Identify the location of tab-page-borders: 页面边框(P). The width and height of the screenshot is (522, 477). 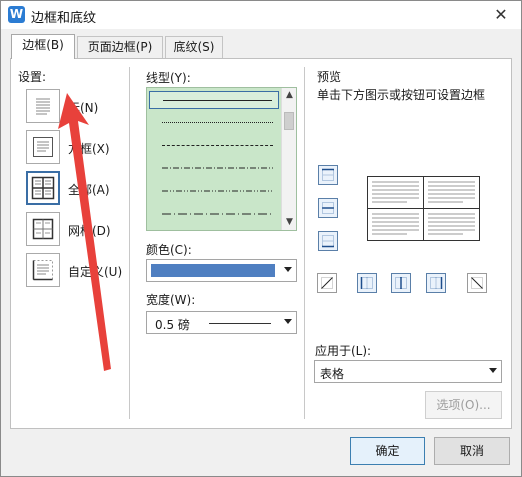
(120, 47).